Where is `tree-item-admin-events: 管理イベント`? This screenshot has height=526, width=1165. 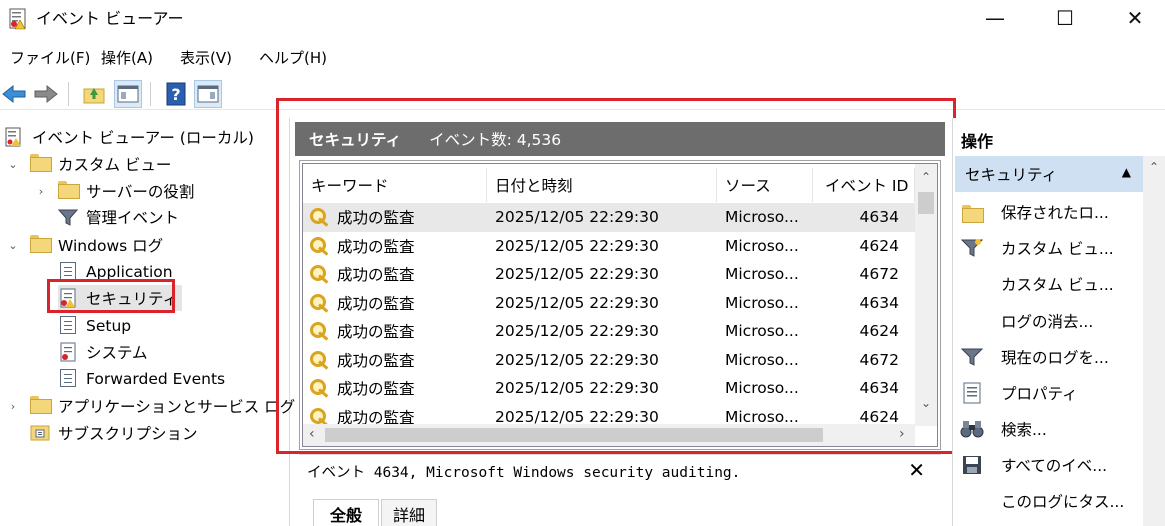 tree-item-admin-events: 管理イベント is located at coordinates (118, 217).